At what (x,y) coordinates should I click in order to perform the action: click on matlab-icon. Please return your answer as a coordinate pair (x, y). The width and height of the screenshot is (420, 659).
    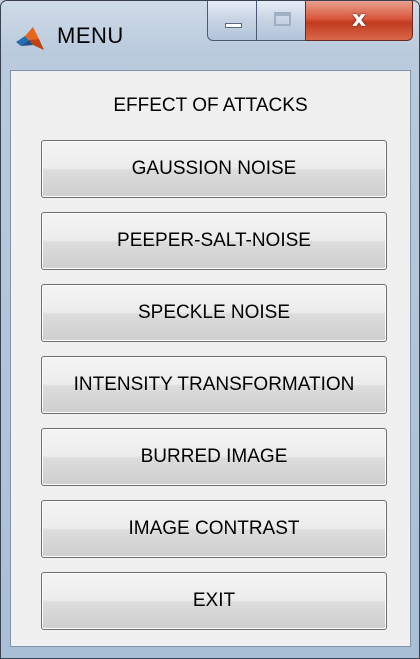
    Looking at the image, I should click on (30, 39).